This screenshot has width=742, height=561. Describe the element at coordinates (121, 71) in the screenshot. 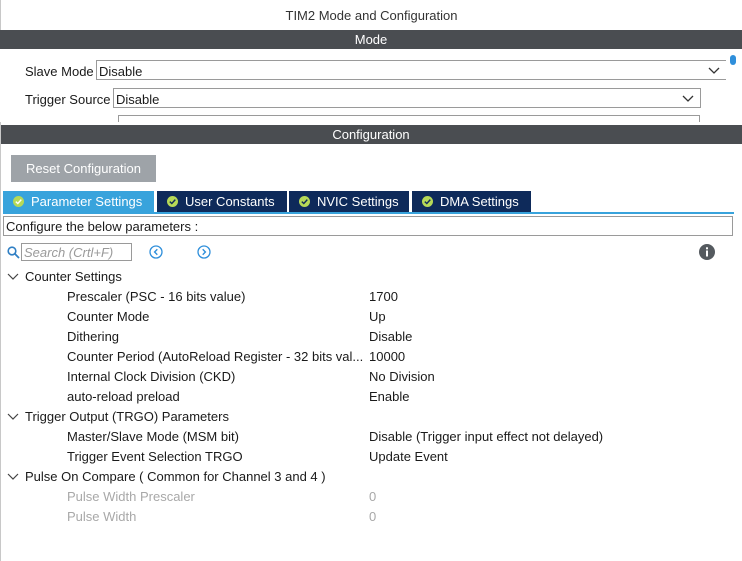

I see `slave-mode-value: Disable` at that location.